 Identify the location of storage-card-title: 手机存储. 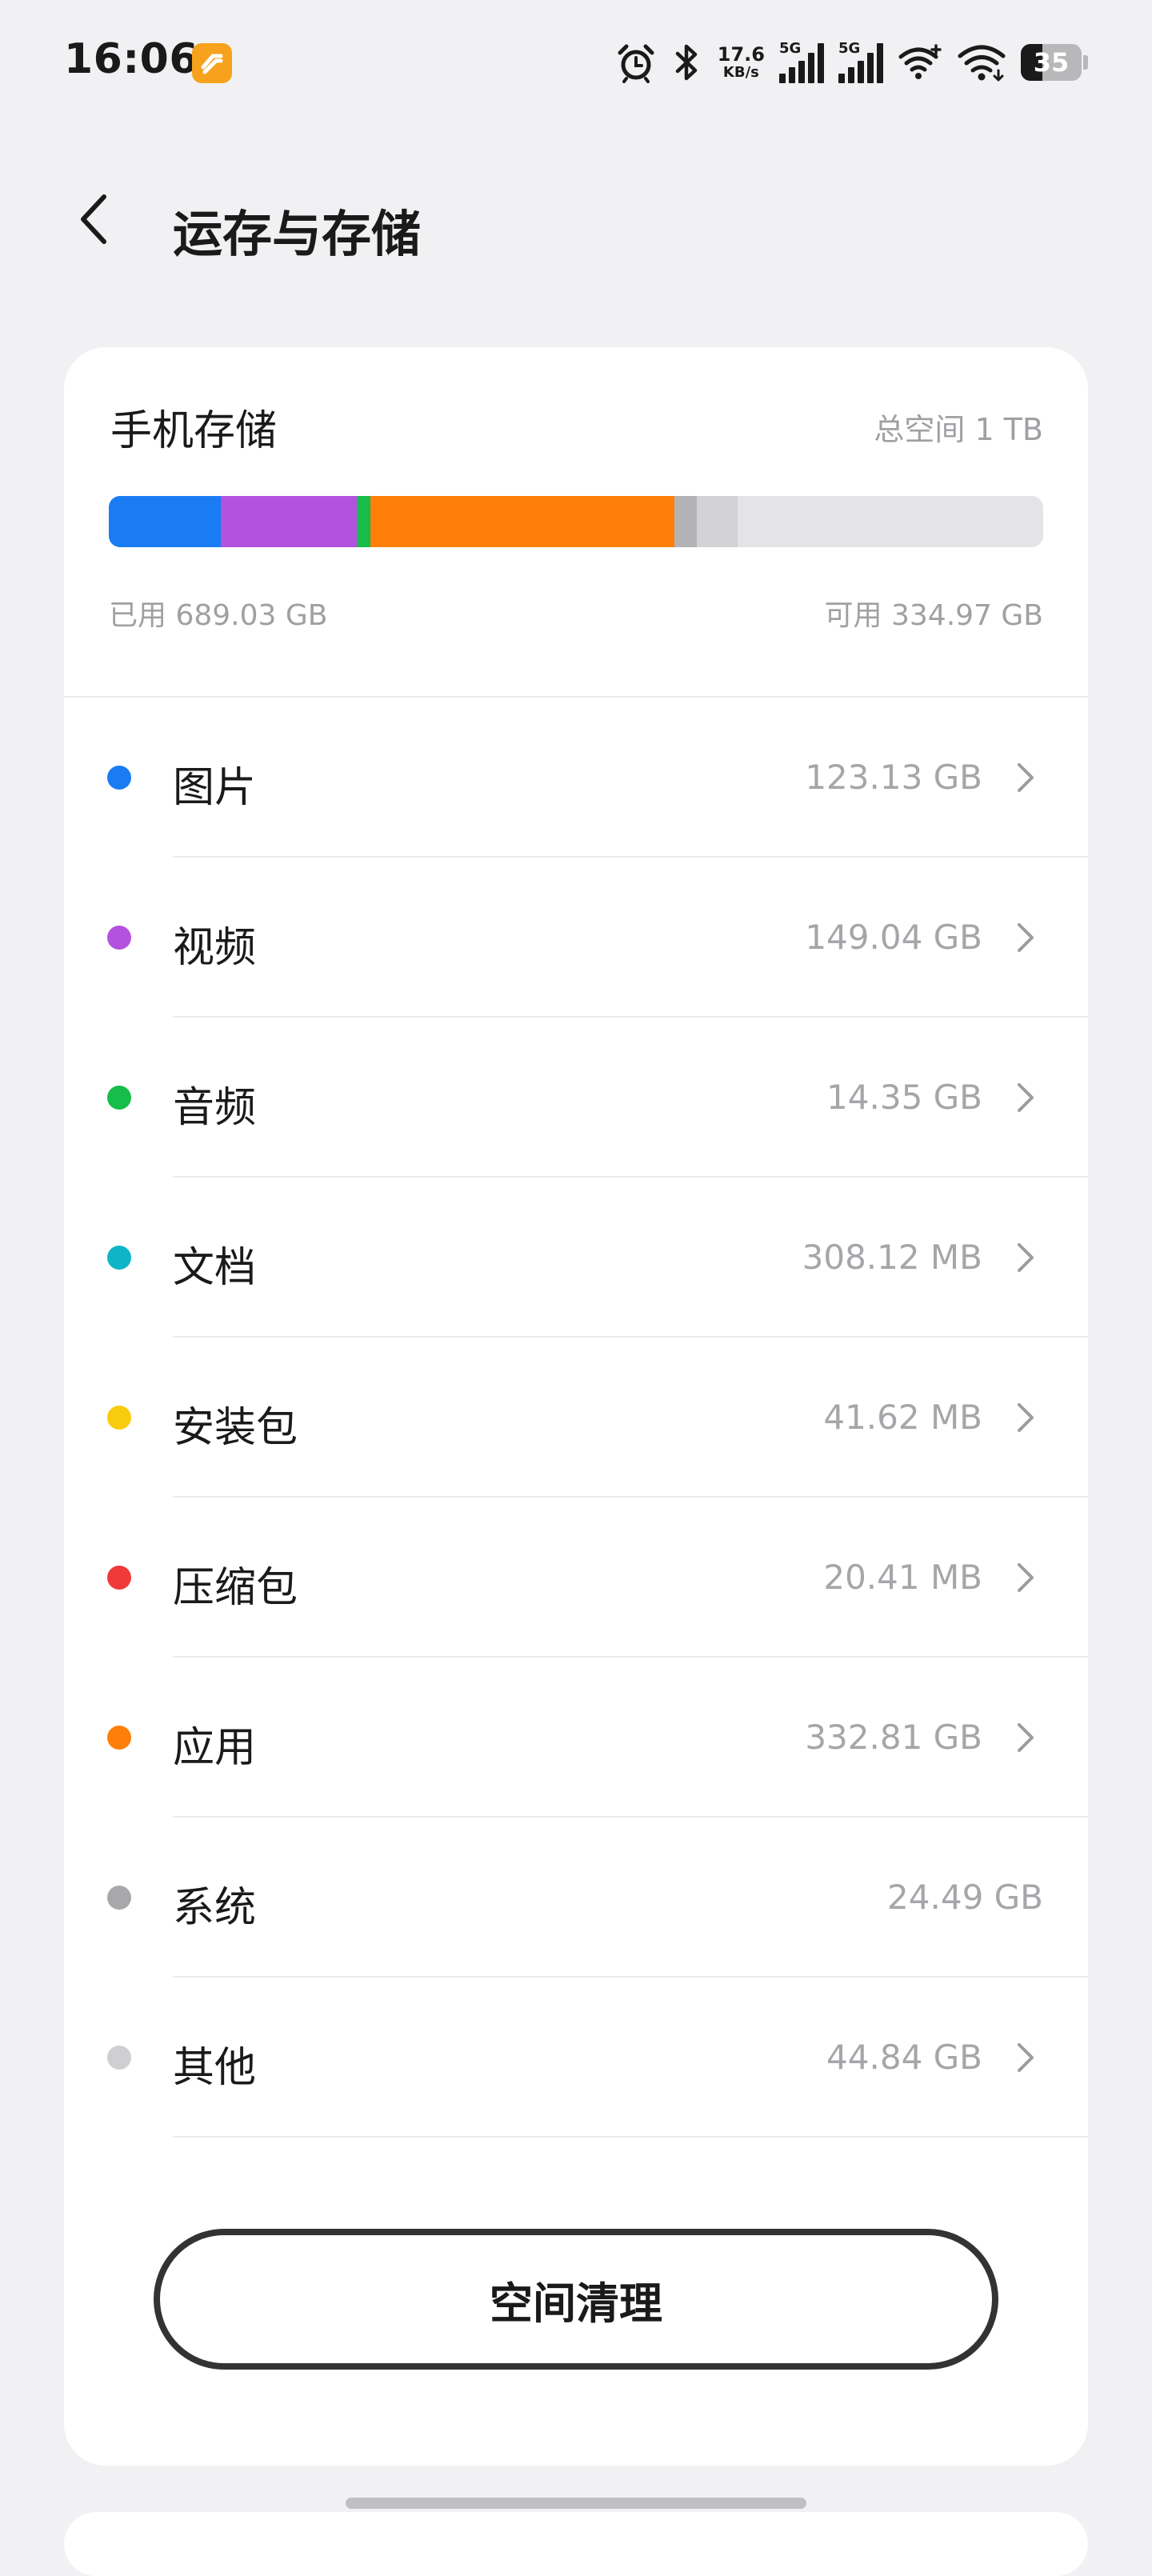
(193, 427).